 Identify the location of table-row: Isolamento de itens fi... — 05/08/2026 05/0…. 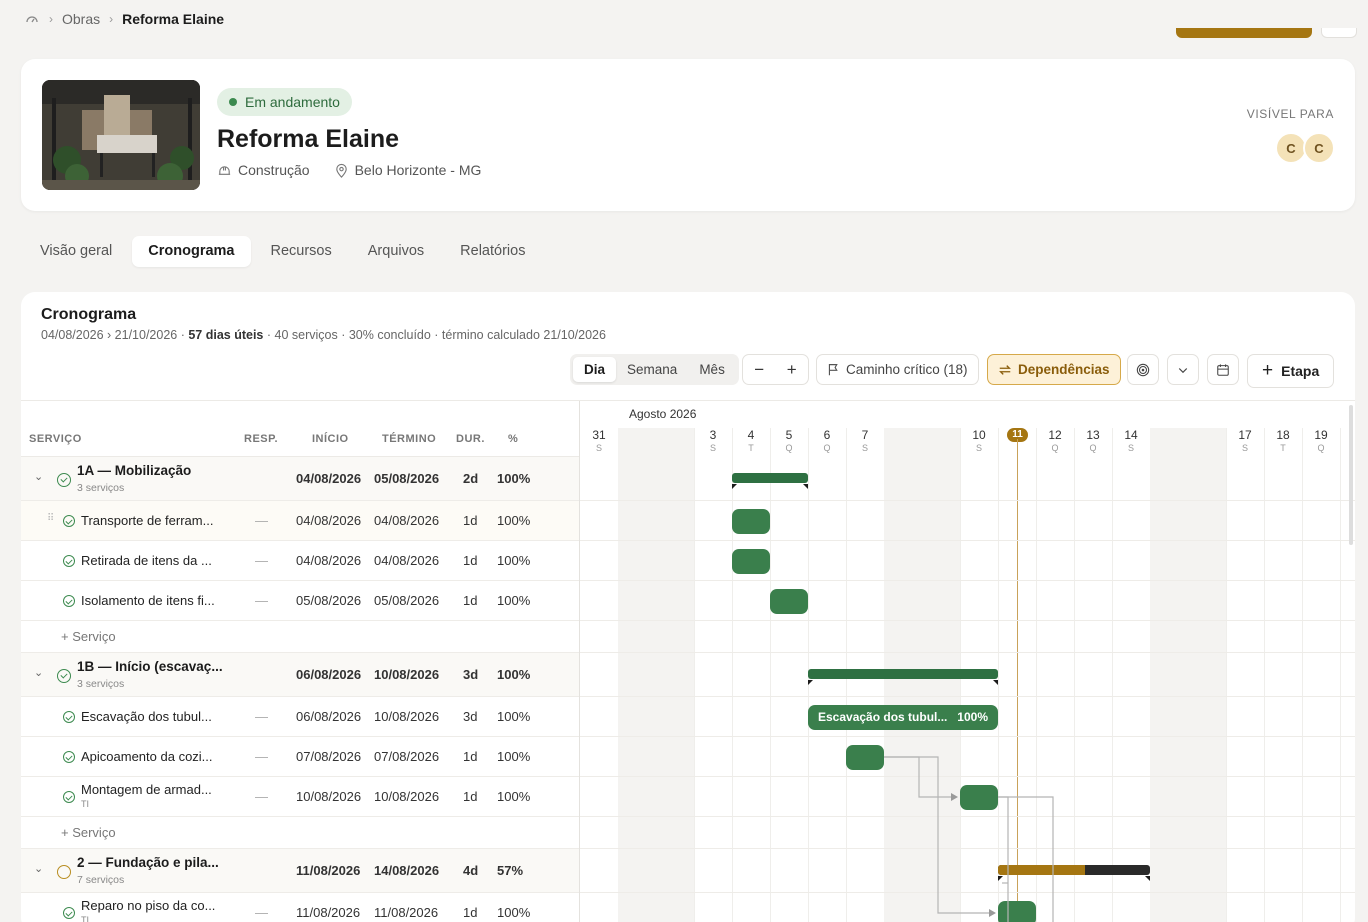
(300, 601).